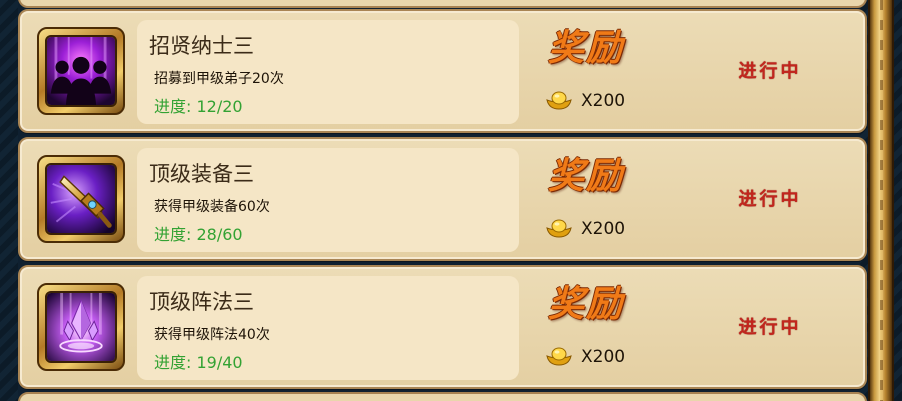 Image resolution: width=902 pixels, height=401 pixels. Describe the element at coordinates (442, 396) in the screenshot. I see `list-item-partial-bottom` at that location.